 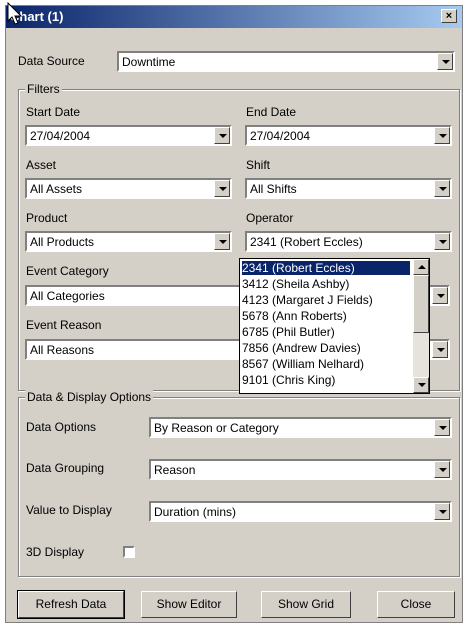 I want to click on start-date-combo: 27/04/2004, so click(x=128, y=135).